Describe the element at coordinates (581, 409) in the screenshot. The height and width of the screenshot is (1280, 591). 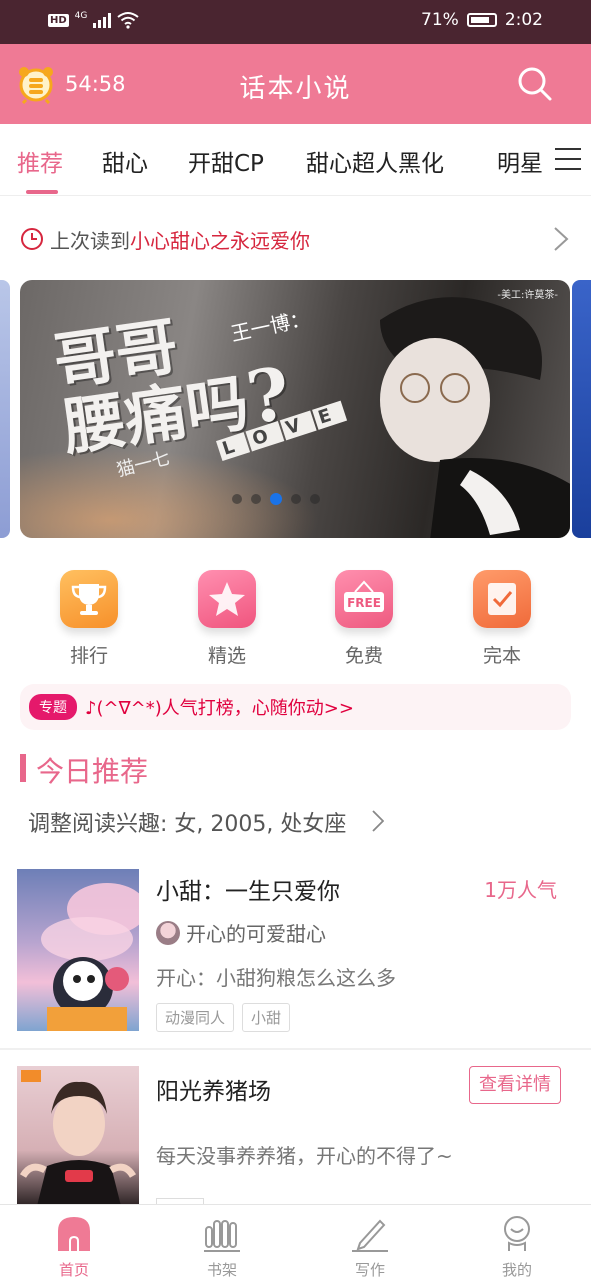
I see `banner-peek-right` at that location.